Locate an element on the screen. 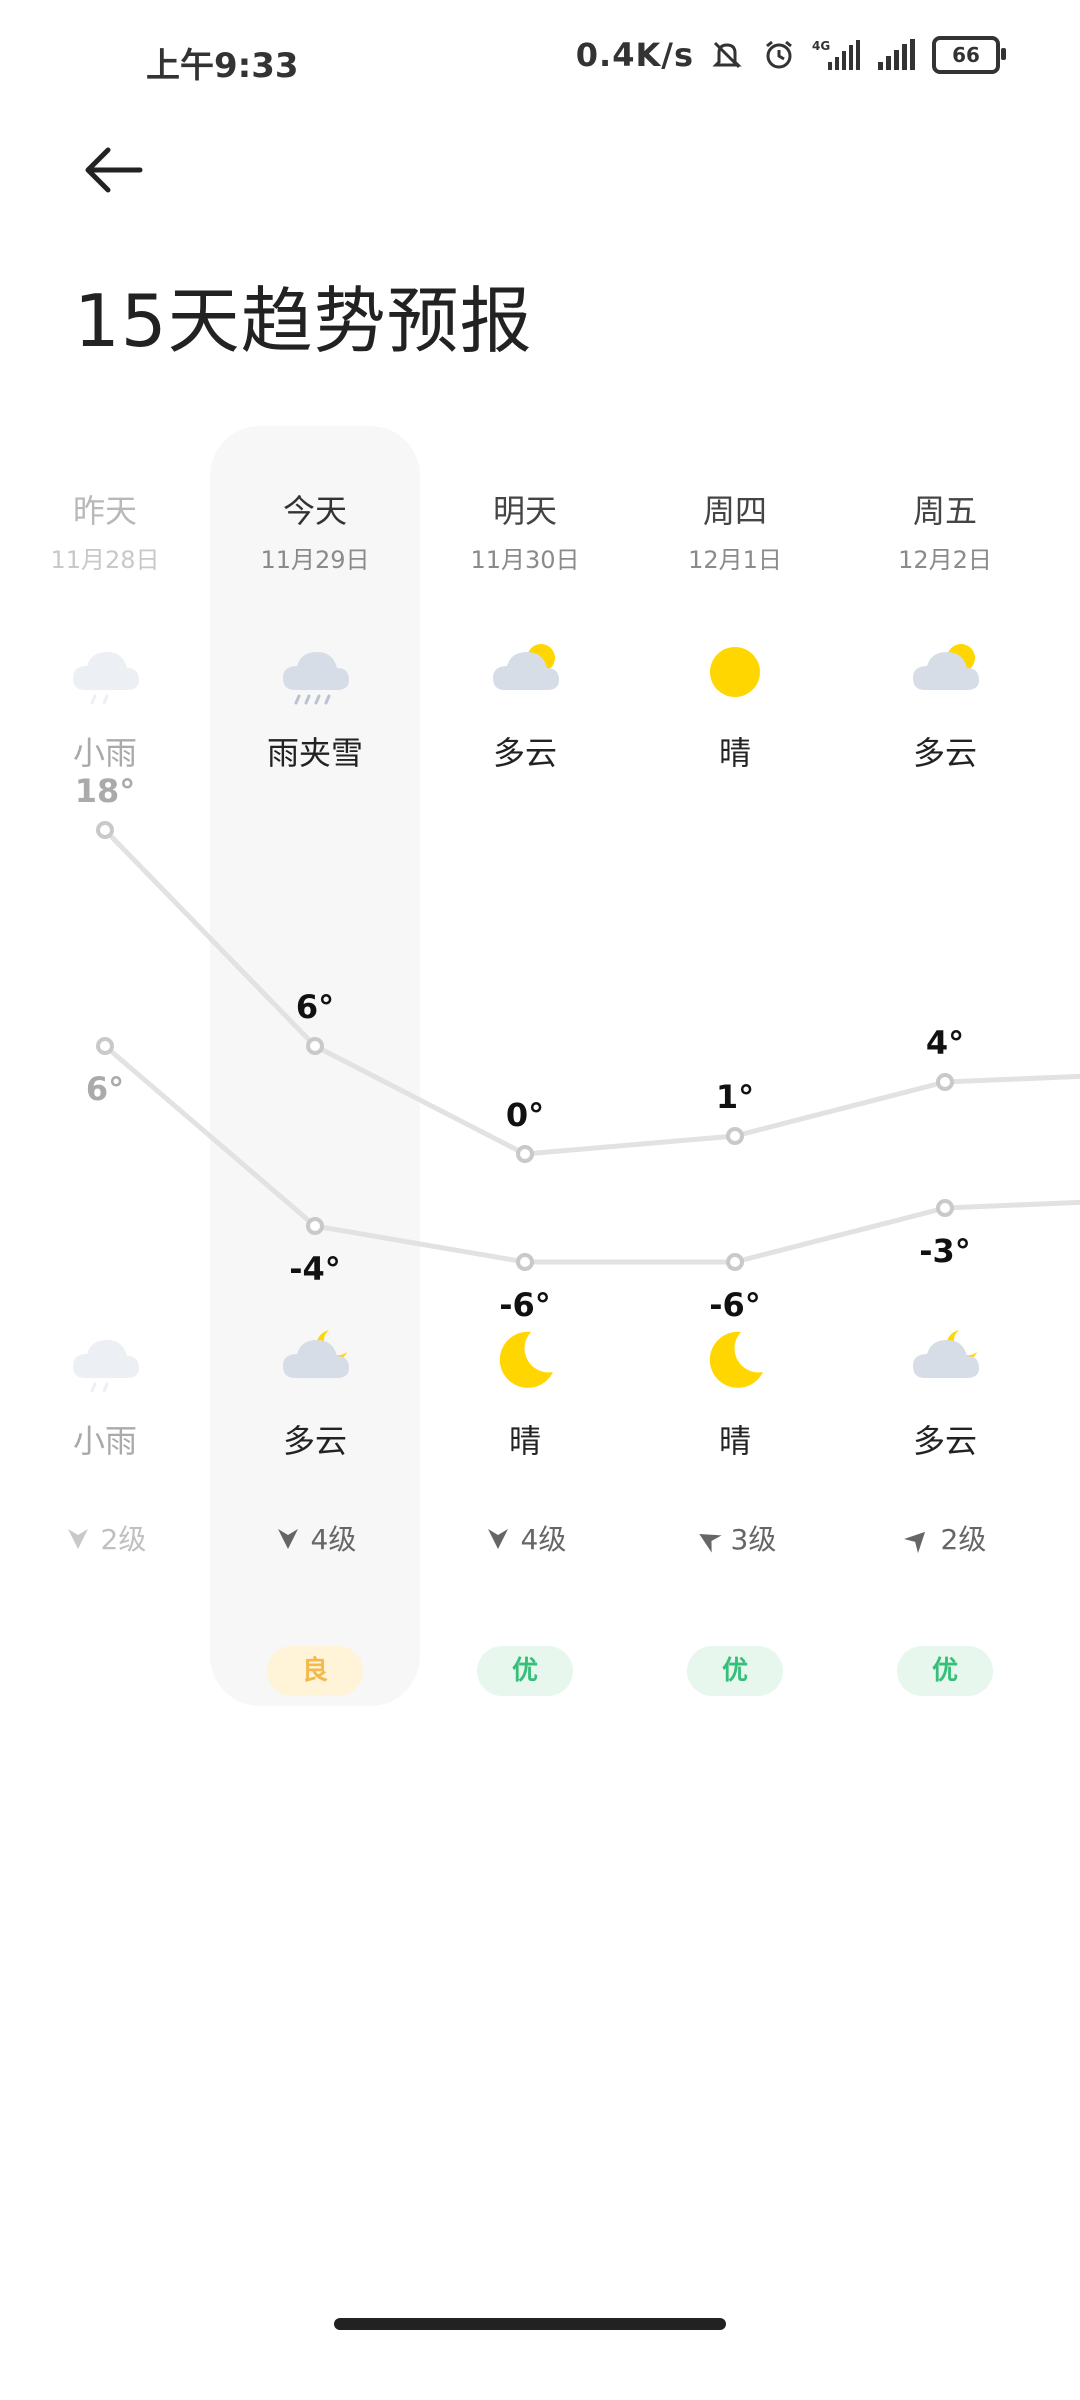 The width and height of the screenshot is (1080, 2400). date-label: 11月28日 is located at coordinates (105, 560).